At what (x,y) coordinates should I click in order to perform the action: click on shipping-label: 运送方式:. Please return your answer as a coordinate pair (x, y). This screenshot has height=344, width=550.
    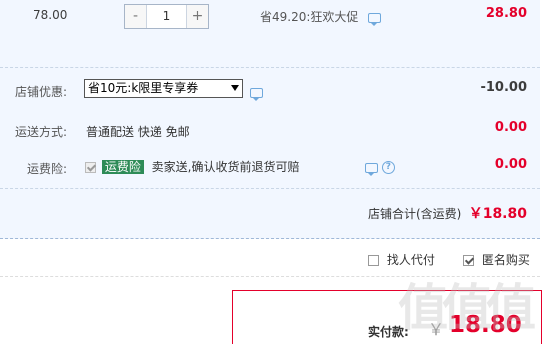
    Looking at the image, I should click on (41, 132).